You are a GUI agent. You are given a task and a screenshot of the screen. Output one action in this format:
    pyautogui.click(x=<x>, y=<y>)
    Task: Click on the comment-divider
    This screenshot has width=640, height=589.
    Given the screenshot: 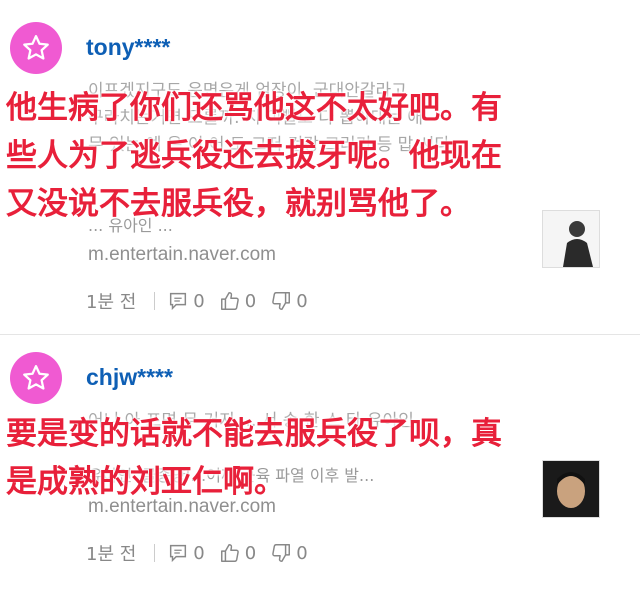 What is the action you would take?
    pyautogui.click(x=320, y=334)
    